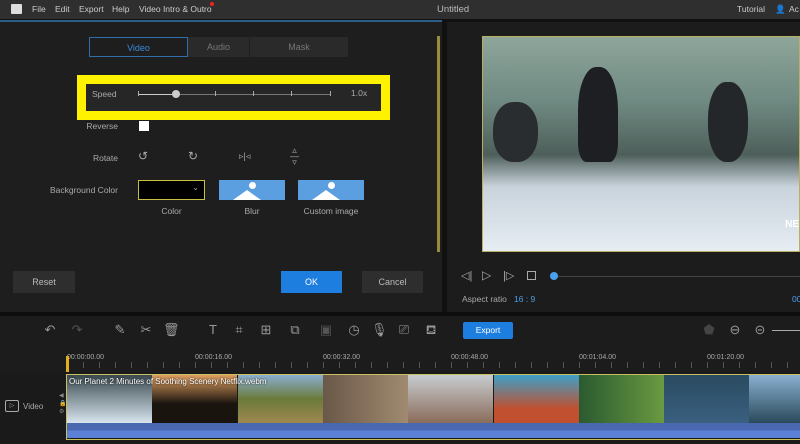 The height and width of the screenshot is (444, 800). I want to click on mosaic-icon: ⧉, so click(295, 330).